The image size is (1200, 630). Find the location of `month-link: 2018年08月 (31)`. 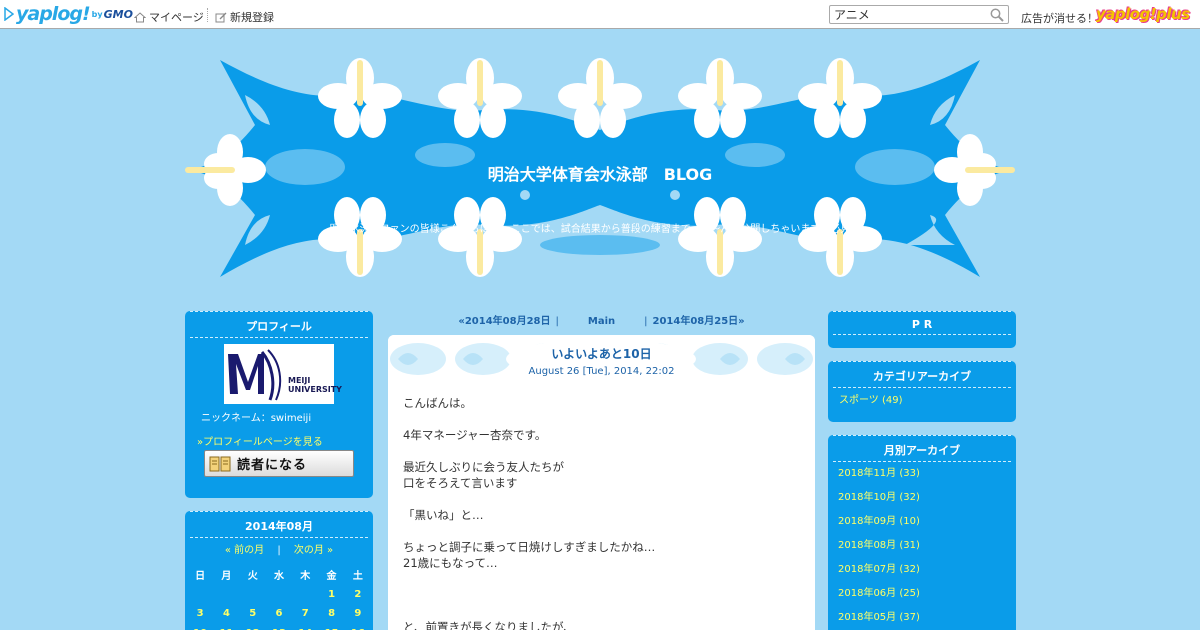

month-link: 2018年08月 (31) is located at coordinates (879, 548).